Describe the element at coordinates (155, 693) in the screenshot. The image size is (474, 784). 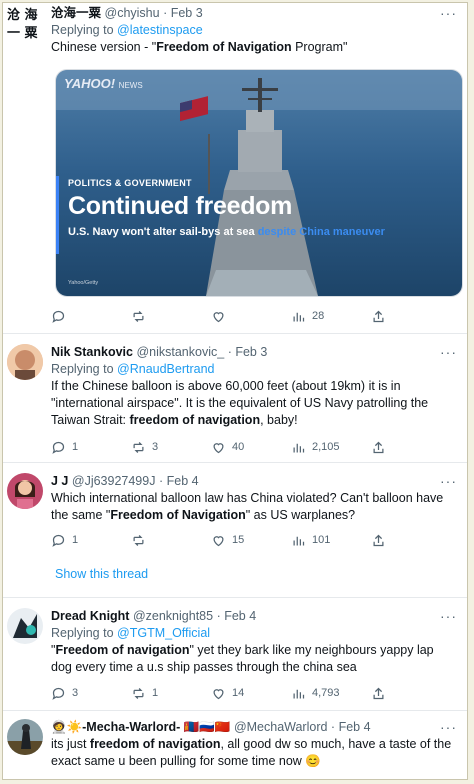
I see `retweet-count: 1` at that location.